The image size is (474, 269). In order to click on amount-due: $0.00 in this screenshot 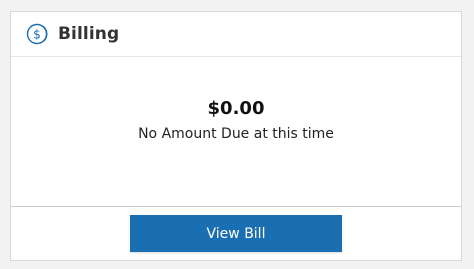, I will do `click(236, 108)`.